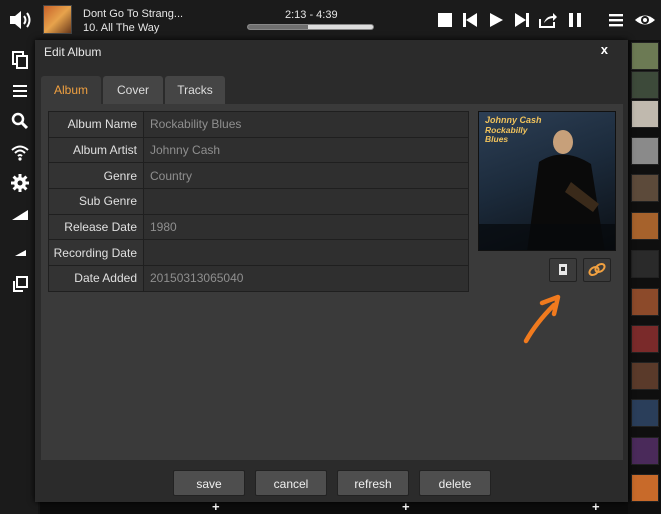  I want to click on album-cover-image: Johnny Cash Rockabilly Blues, so click(547, 181).